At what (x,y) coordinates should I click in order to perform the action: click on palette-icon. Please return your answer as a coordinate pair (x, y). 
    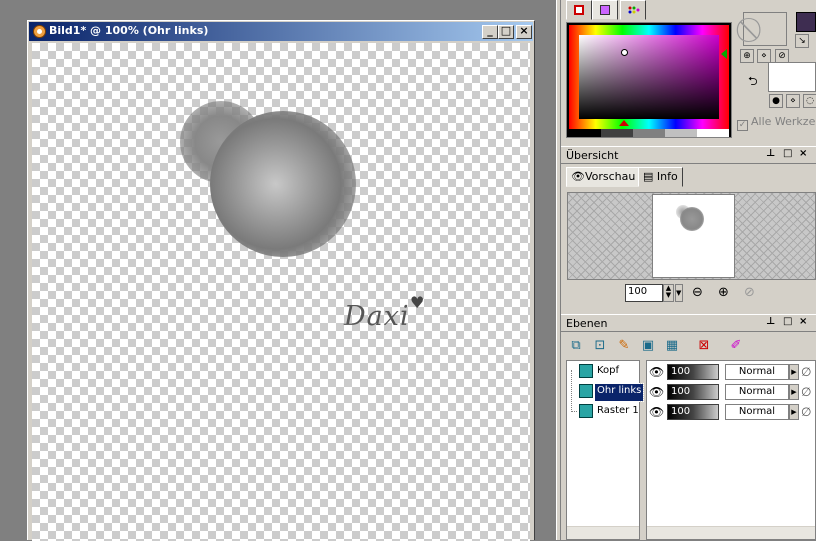
    Looking at the image, I should click on (579, 10).